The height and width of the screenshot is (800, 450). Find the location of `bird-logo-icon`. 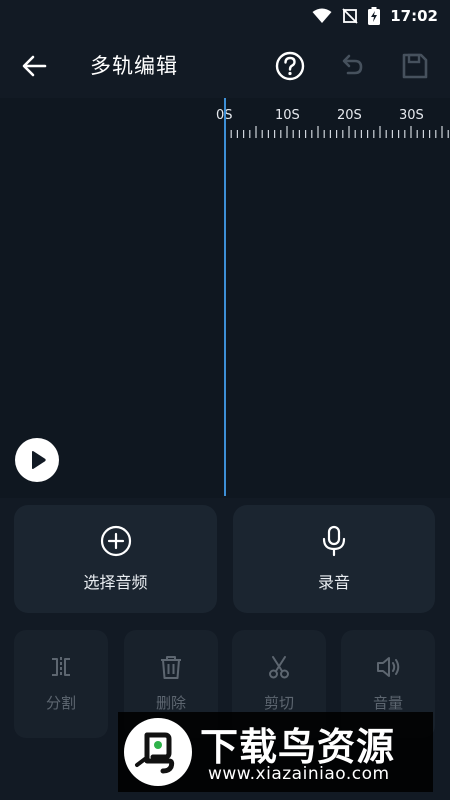

bird-logo-icon is located at coordinates (155, 753).